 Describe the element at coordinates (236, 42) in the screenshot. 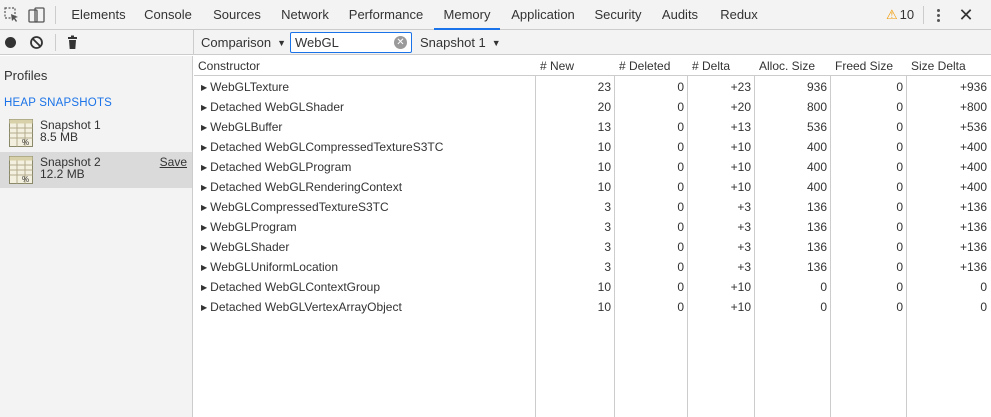

I see `view-select-value: Comparison` at that location.